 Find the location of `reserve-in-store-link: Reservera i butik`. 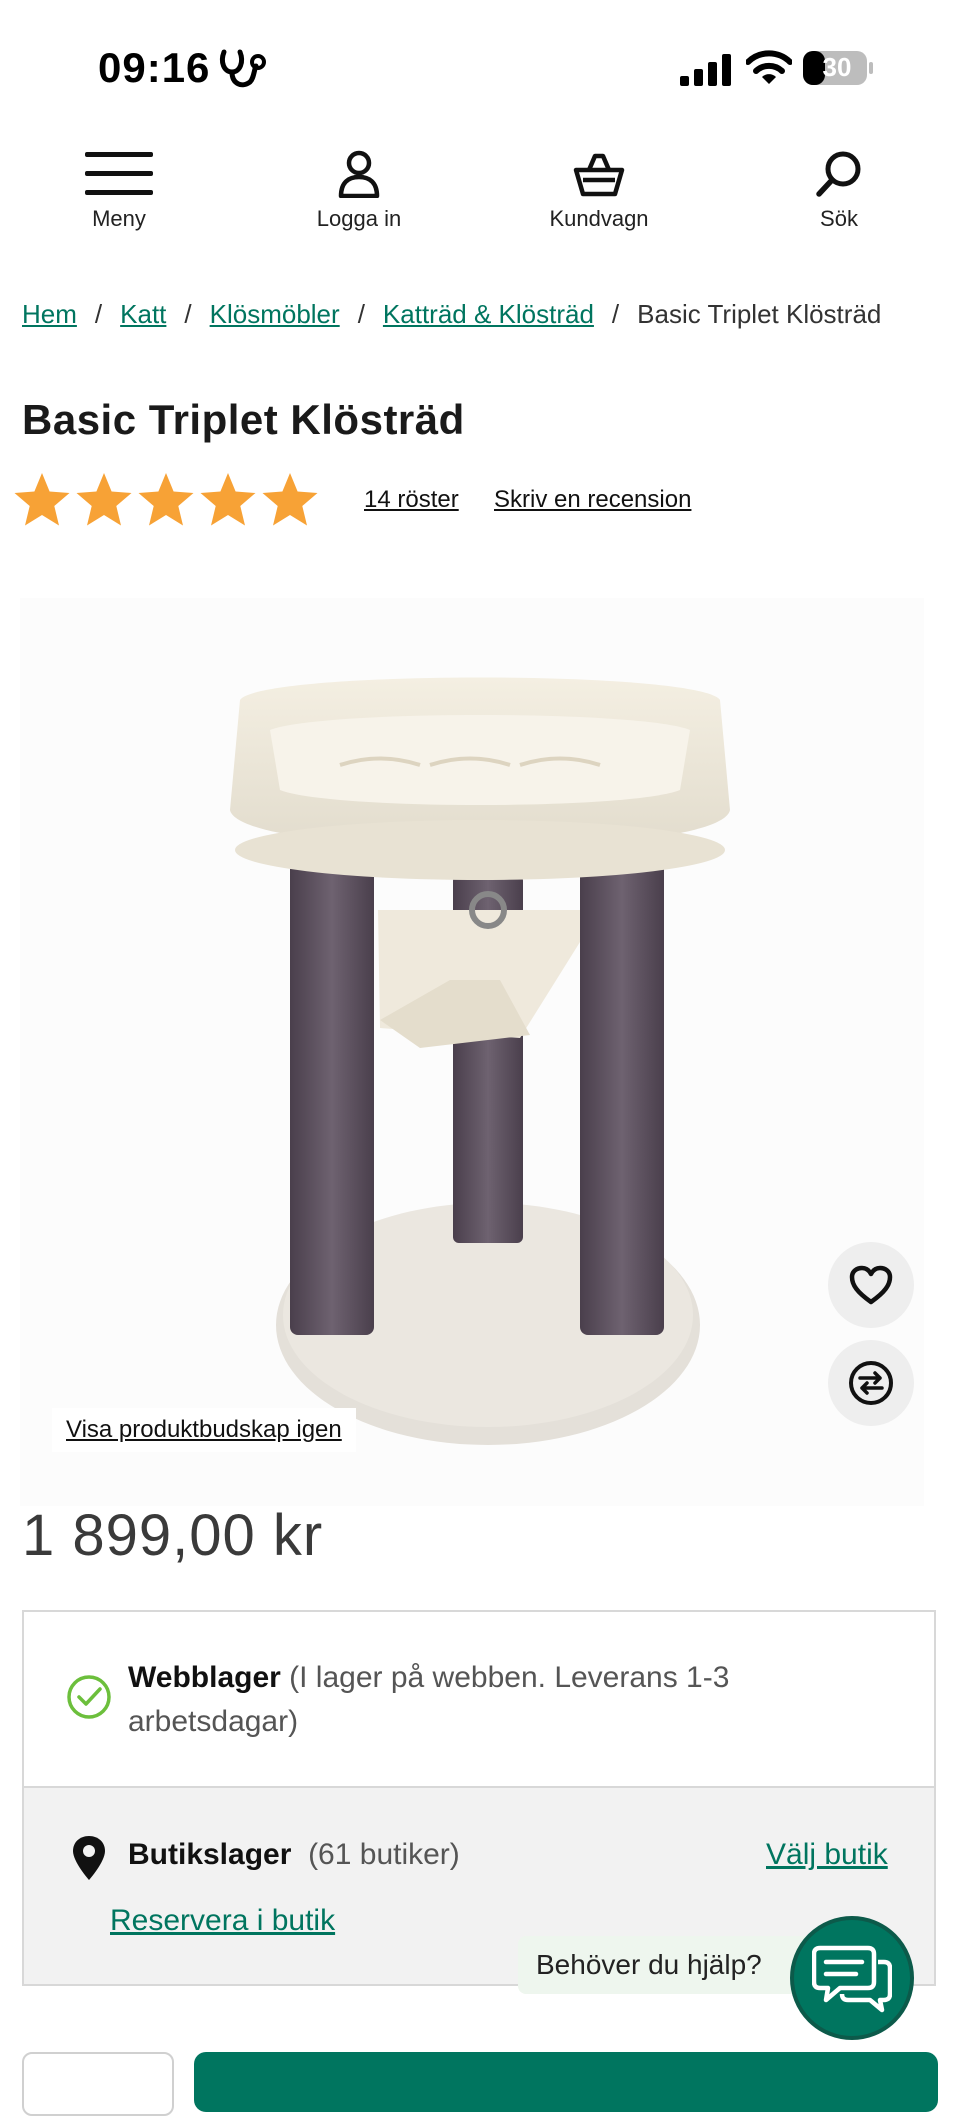

reserve-in-store-link: Reservera i butik is located at coordinates (222, 1921).